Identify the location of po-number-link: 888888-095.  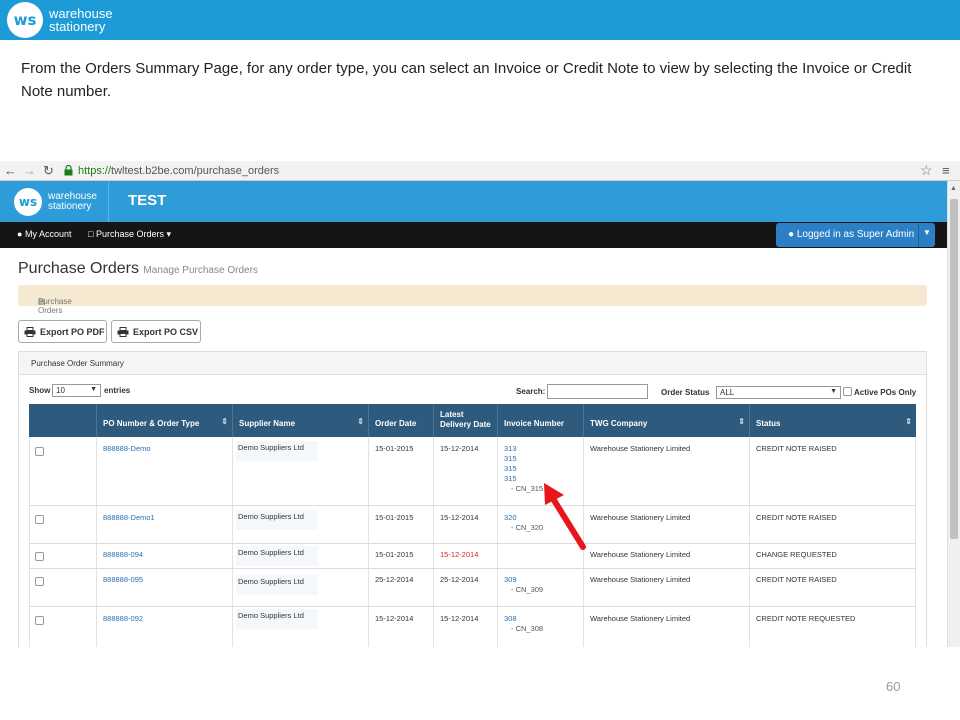
(123, 579).